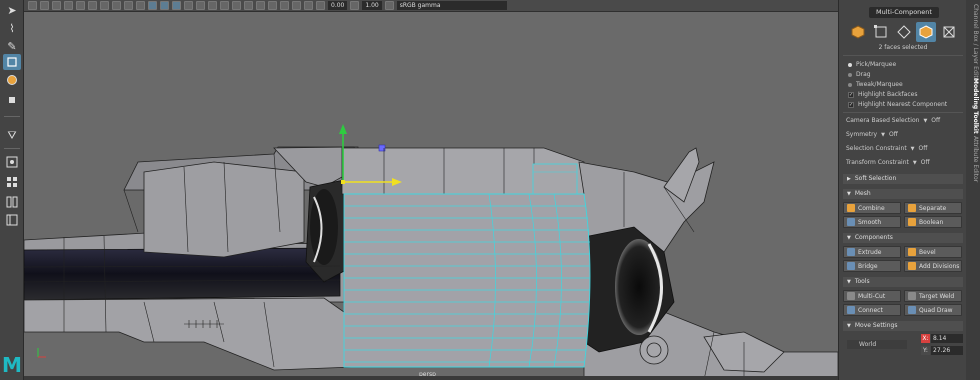 Image resolution: width=980 pixels, height=380 pixels. Describe the element at coordinates (912, 252) in the screenshot. I see `bevel-icon` at that location.